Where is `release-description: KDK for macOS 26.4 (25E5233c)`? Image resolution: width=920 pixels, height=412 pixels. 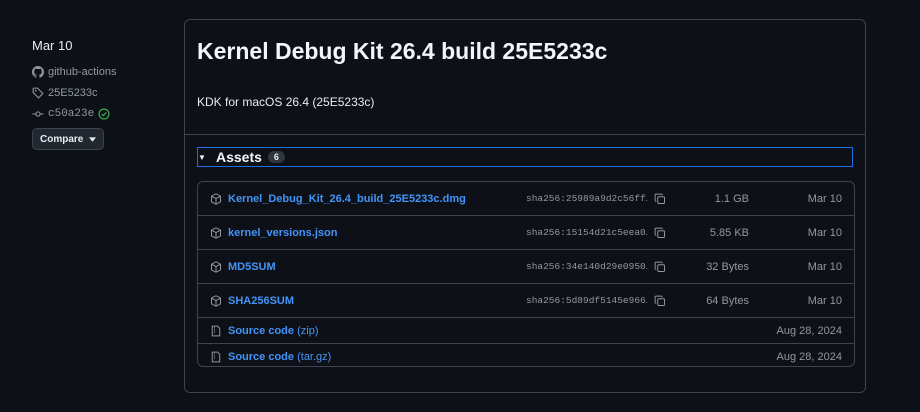
release-description: KDK for macOS 26.4 (25E5233c) is located at coordinates (286, 102).